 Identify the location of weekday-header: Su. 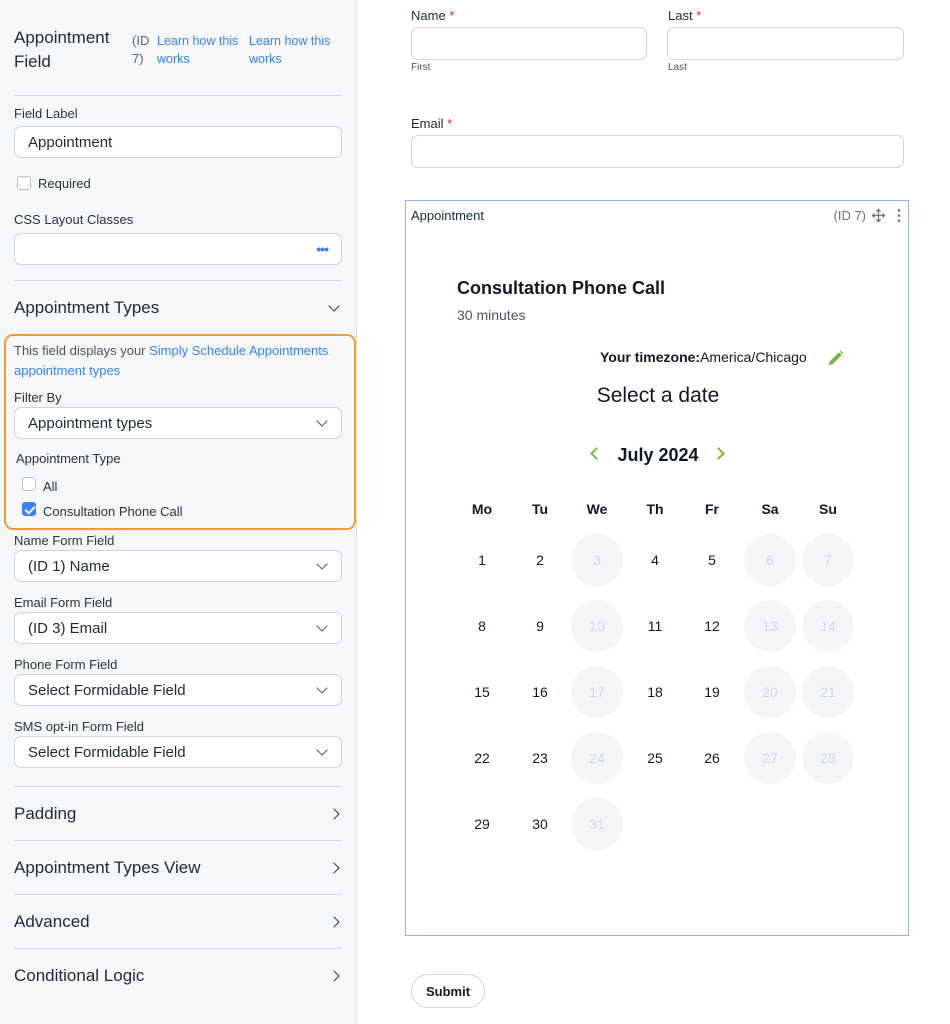
(828, 509).